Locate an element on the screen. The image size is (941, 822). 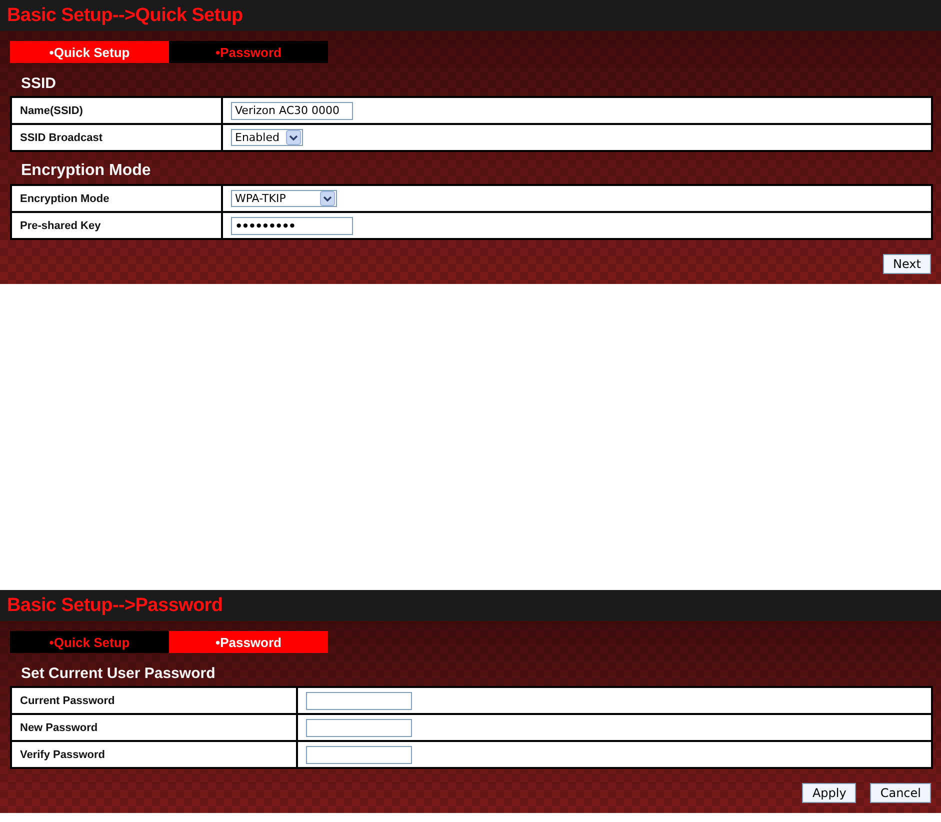
field-label: SSID Broadcast is located at coordinates (116, 137).